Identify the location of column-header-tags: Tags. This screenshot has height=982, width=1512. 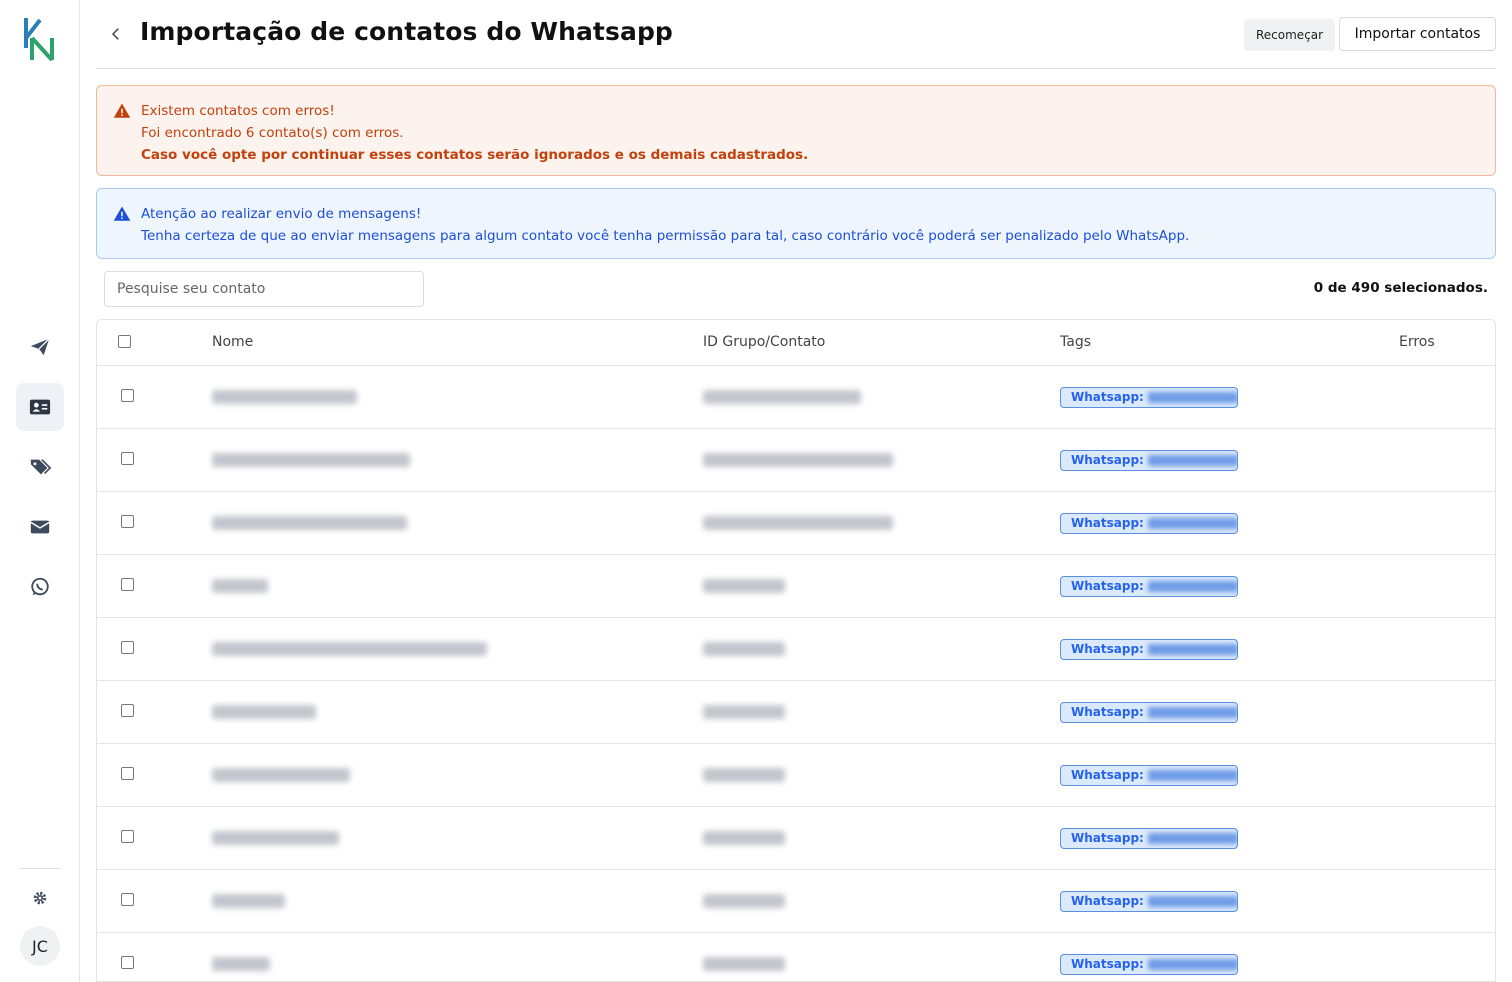
(1075, 342).